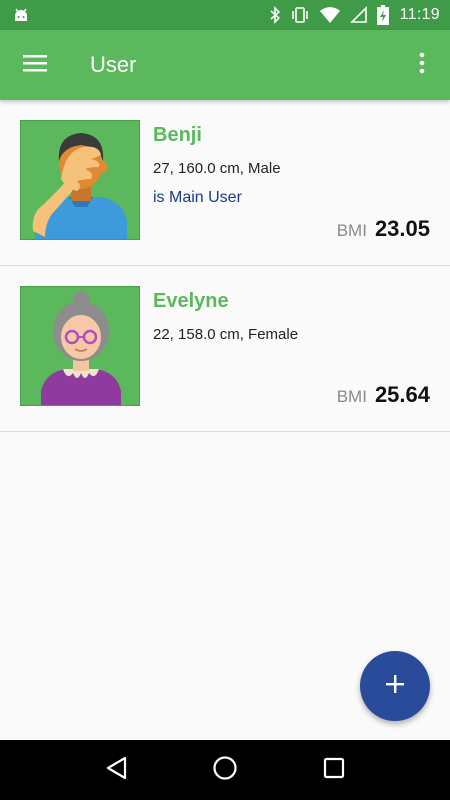  I want to click on bmi-value: 23.05, so click(402, 228).